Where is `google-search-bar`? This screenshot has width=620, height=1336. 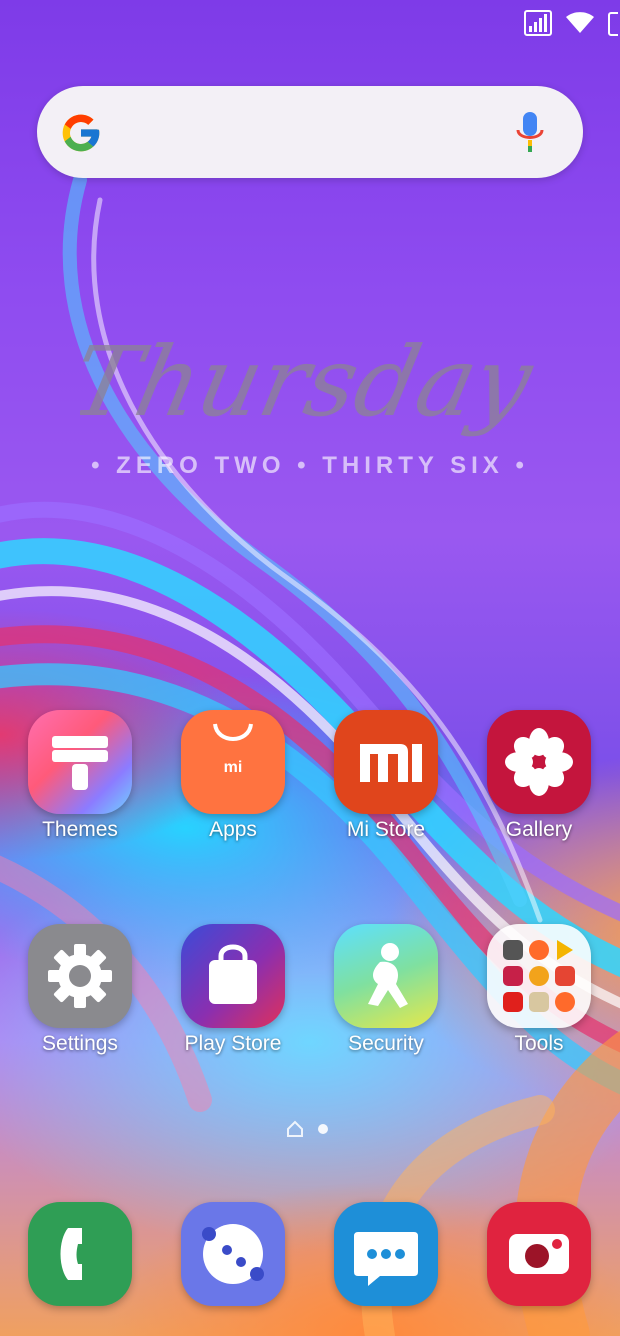 google-search-bar is located at coordinates (310, 132).